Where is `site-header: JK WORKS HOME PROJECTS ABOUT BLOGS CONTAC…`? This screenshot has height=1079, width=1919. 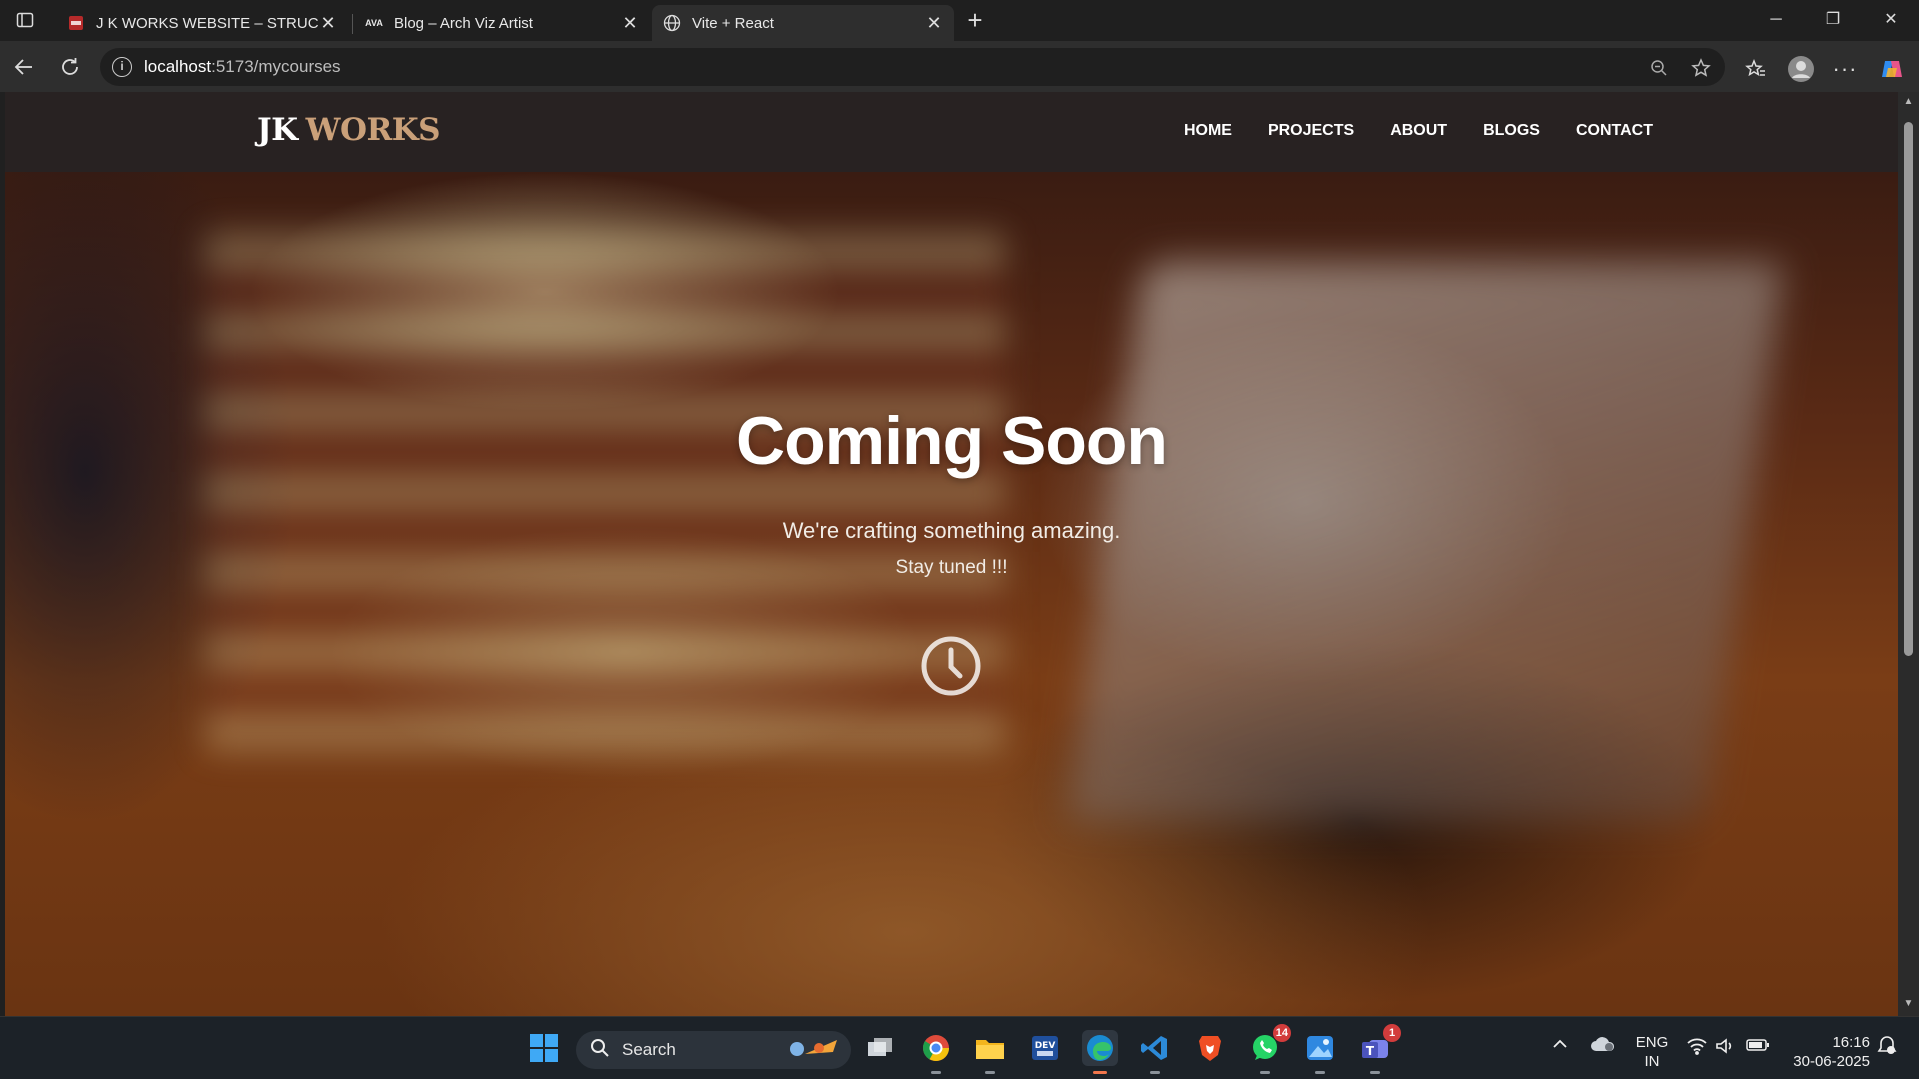
site-header: JK WORKS HOME PROJECTS ABOUT BLOGS CONTAC… is located at coordinates (951, 132).